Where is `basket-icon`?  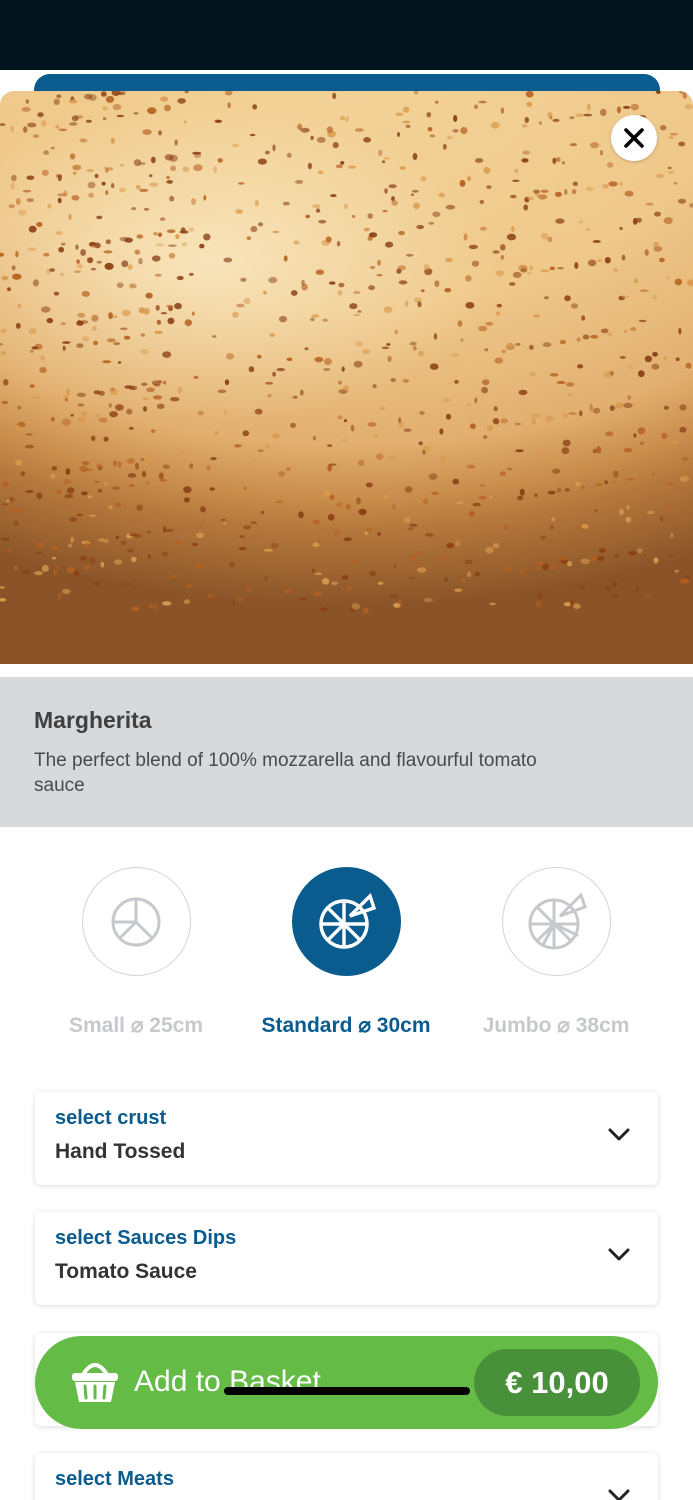 basket-icon is located at coordinates (95, 1382).